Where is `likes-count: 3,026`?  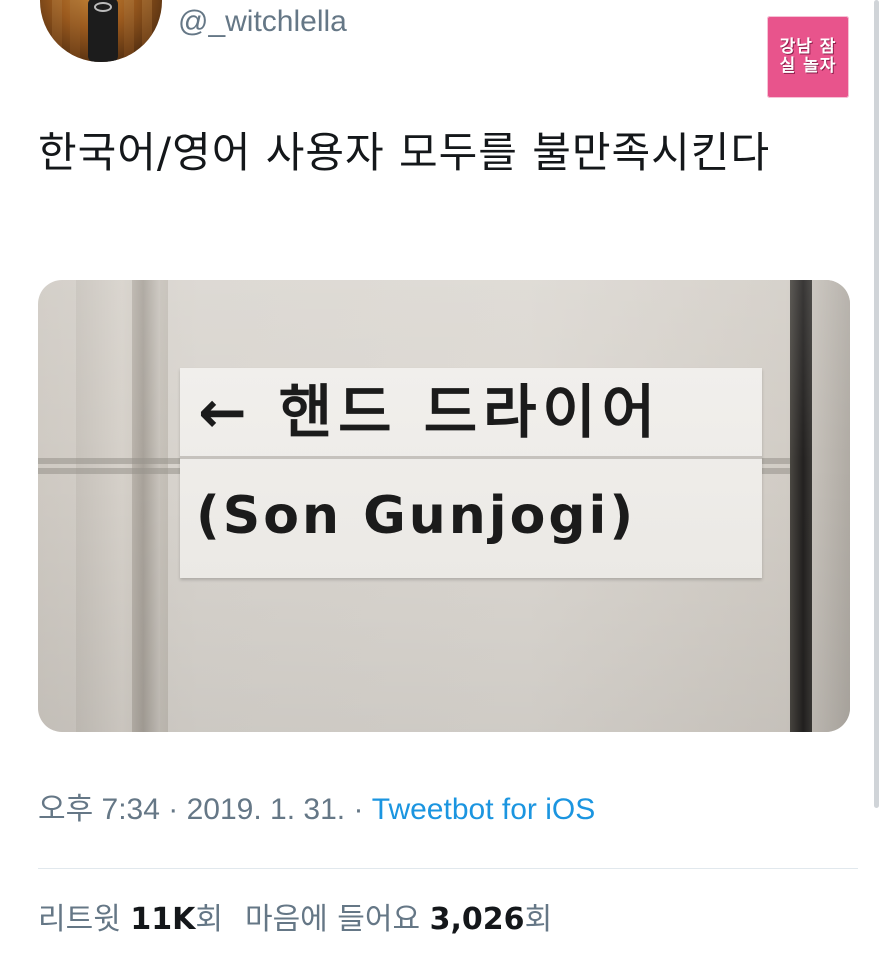
likes-count: 3,026 is located at coordinates (477, 919).